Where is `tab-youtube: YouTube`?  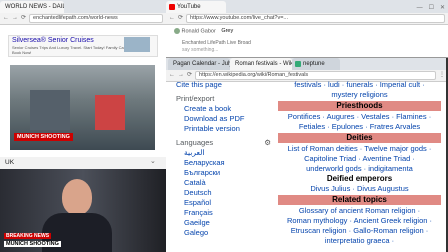
tab-youtube: YouTube is located at coordinates (196, 7).